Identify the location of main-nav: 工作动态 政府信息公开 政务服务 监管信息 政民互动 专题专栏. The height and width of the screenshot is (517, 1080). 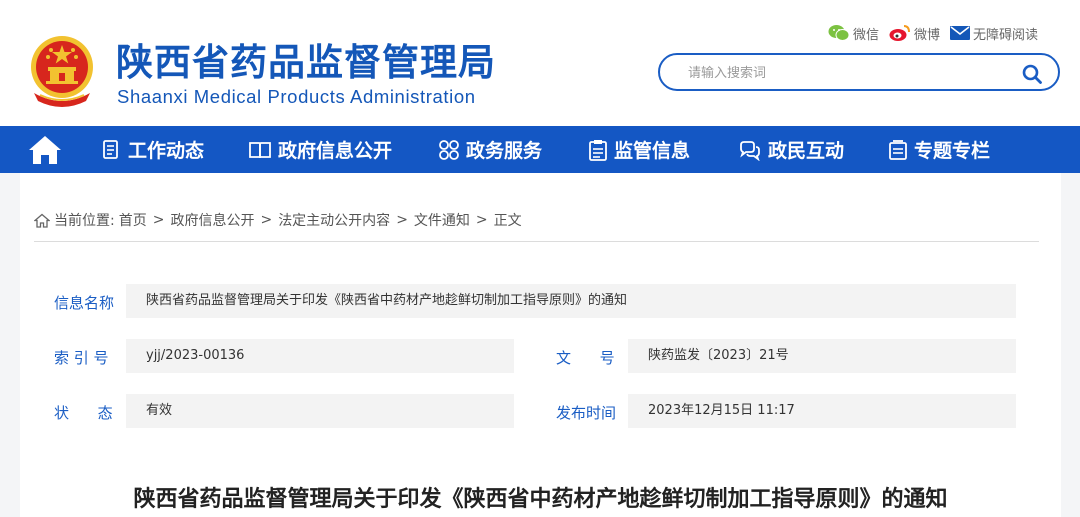
(540, 149).